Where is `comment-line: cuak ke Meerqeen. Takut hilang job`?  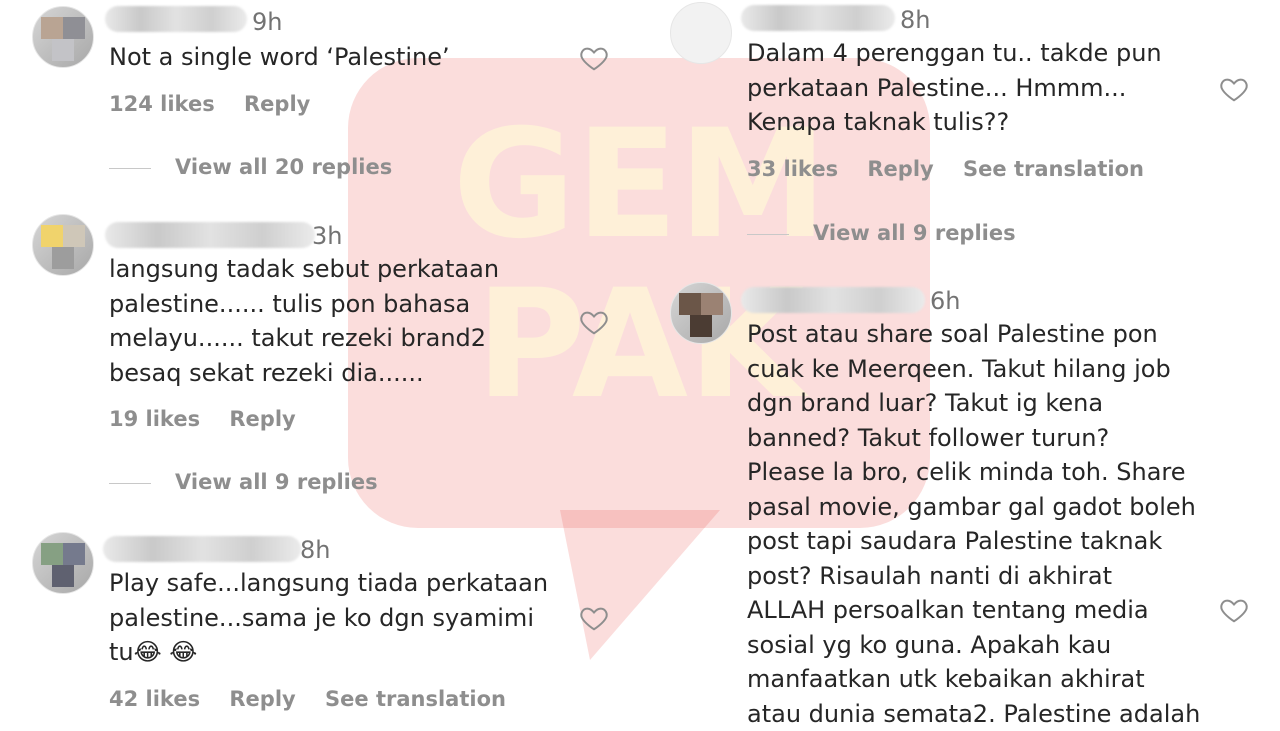 comment-line: cuak ke Meerqeen. Takut hilang job is located at coordinates (973, 369).